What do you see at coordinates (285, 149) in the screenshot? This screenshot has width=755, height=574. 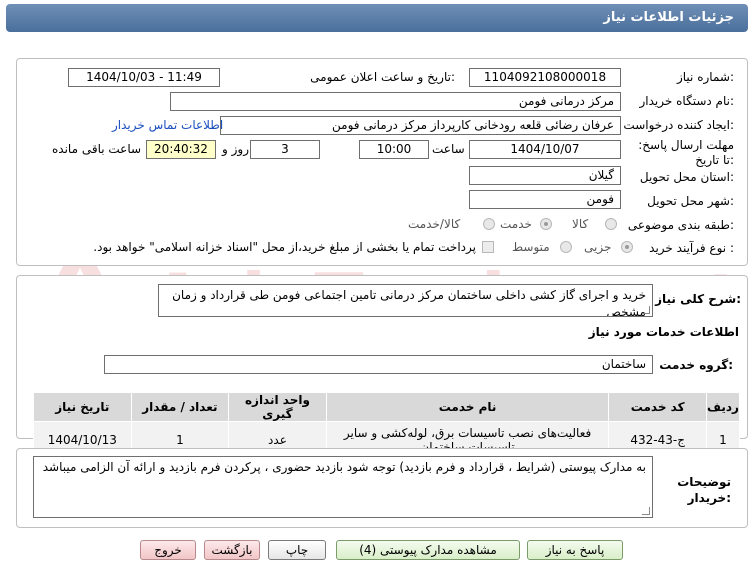 I see `days-field: 3` at bounding box center [285, 149].